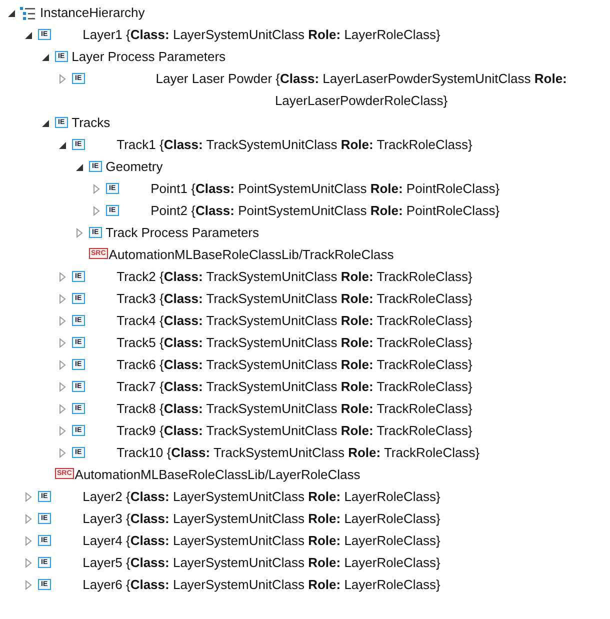 This screenshot has height=619, width=610. I want to click on tree-item: Geometry, so click(134, 167).